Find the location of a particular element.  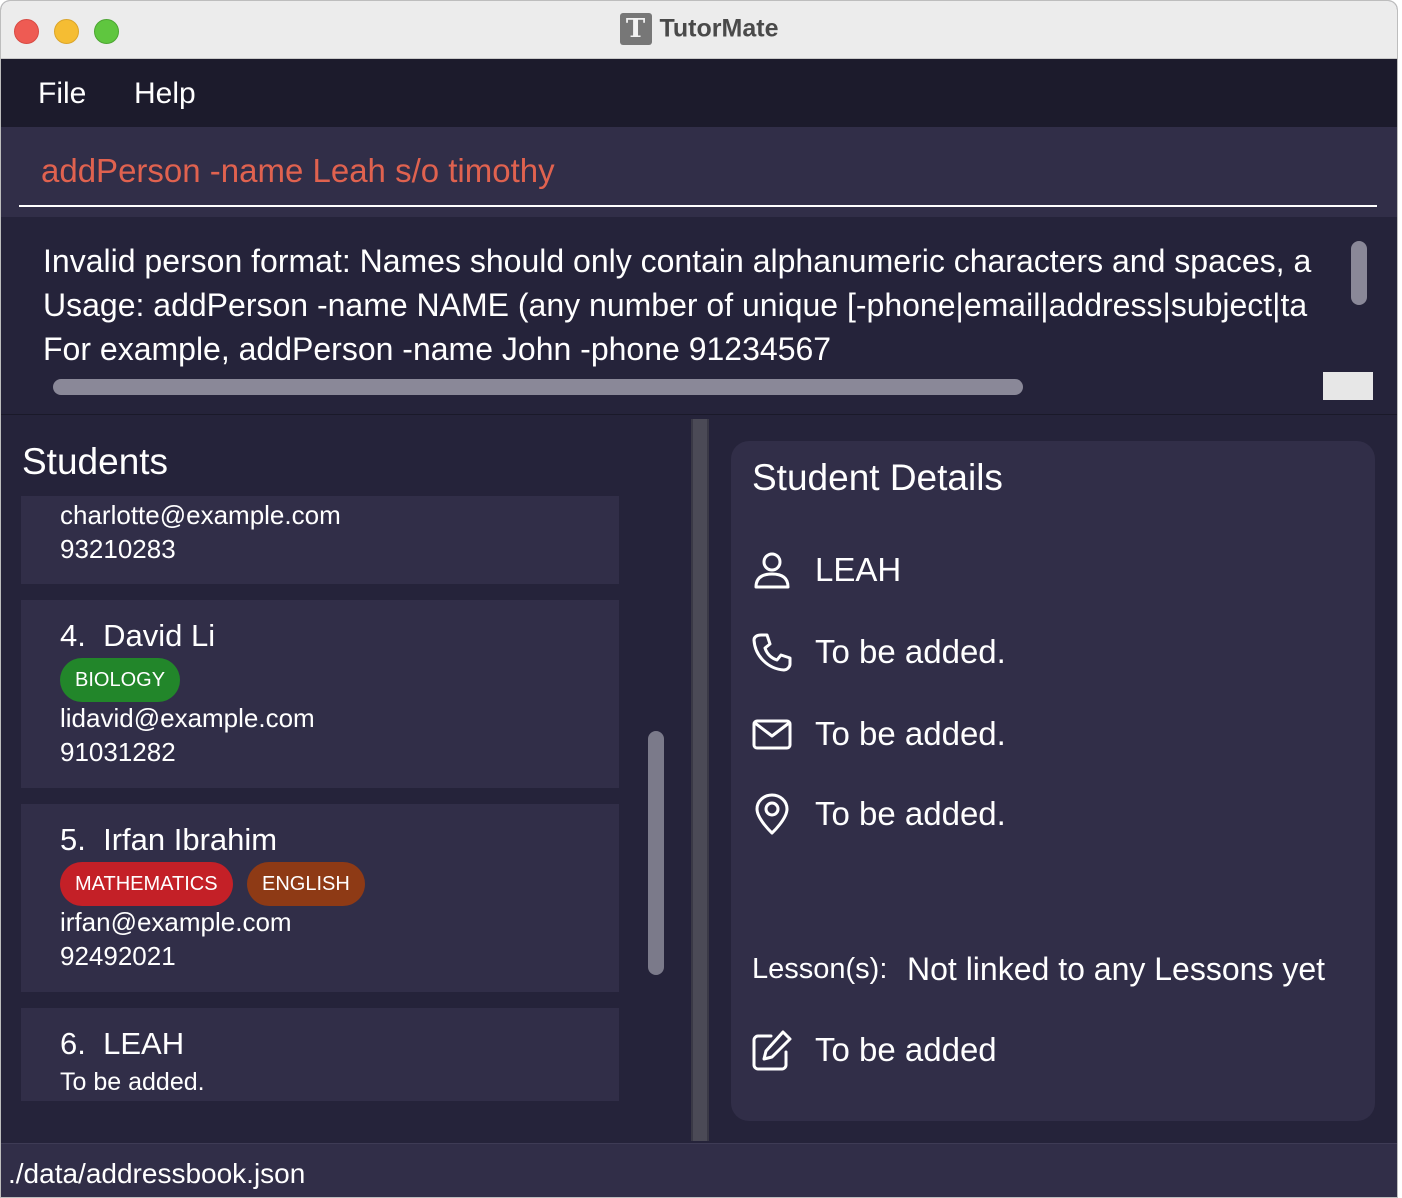

window-title-text: TutorMate is located at coordinates (719, 28).